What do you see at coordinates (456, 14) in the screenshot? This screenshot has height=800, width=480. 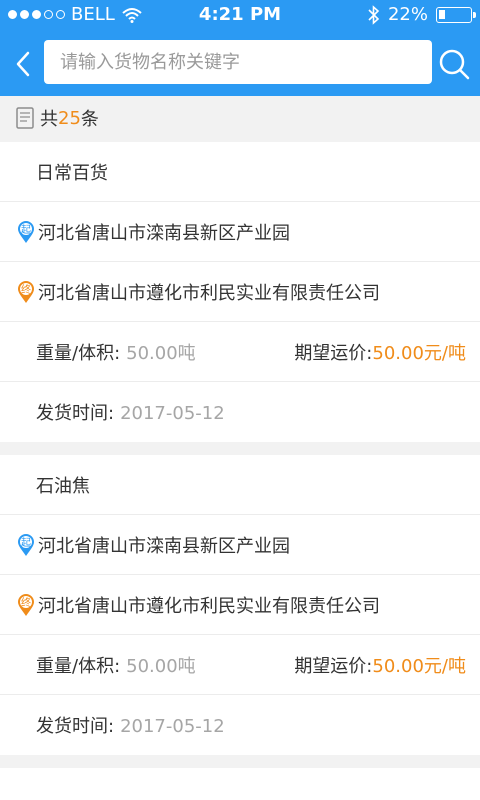 I see `battery-icon` at bounding box center [456, 14].